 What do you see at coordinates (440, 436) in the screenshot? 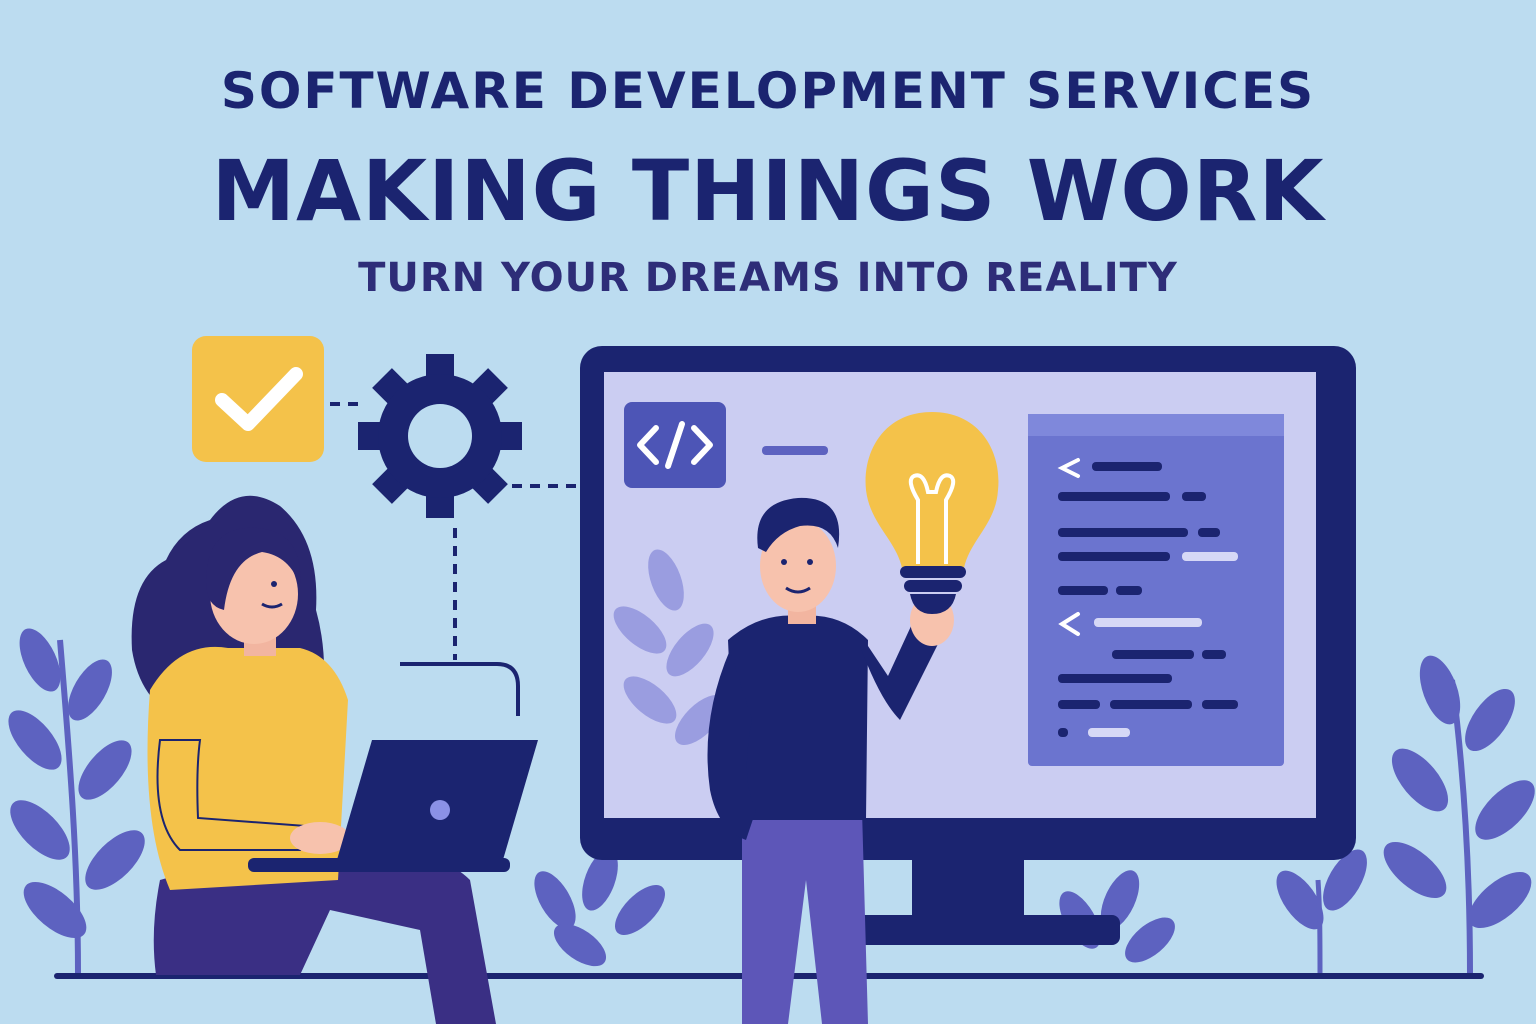
I see `gear-icon` at bounding box center [440, 436].